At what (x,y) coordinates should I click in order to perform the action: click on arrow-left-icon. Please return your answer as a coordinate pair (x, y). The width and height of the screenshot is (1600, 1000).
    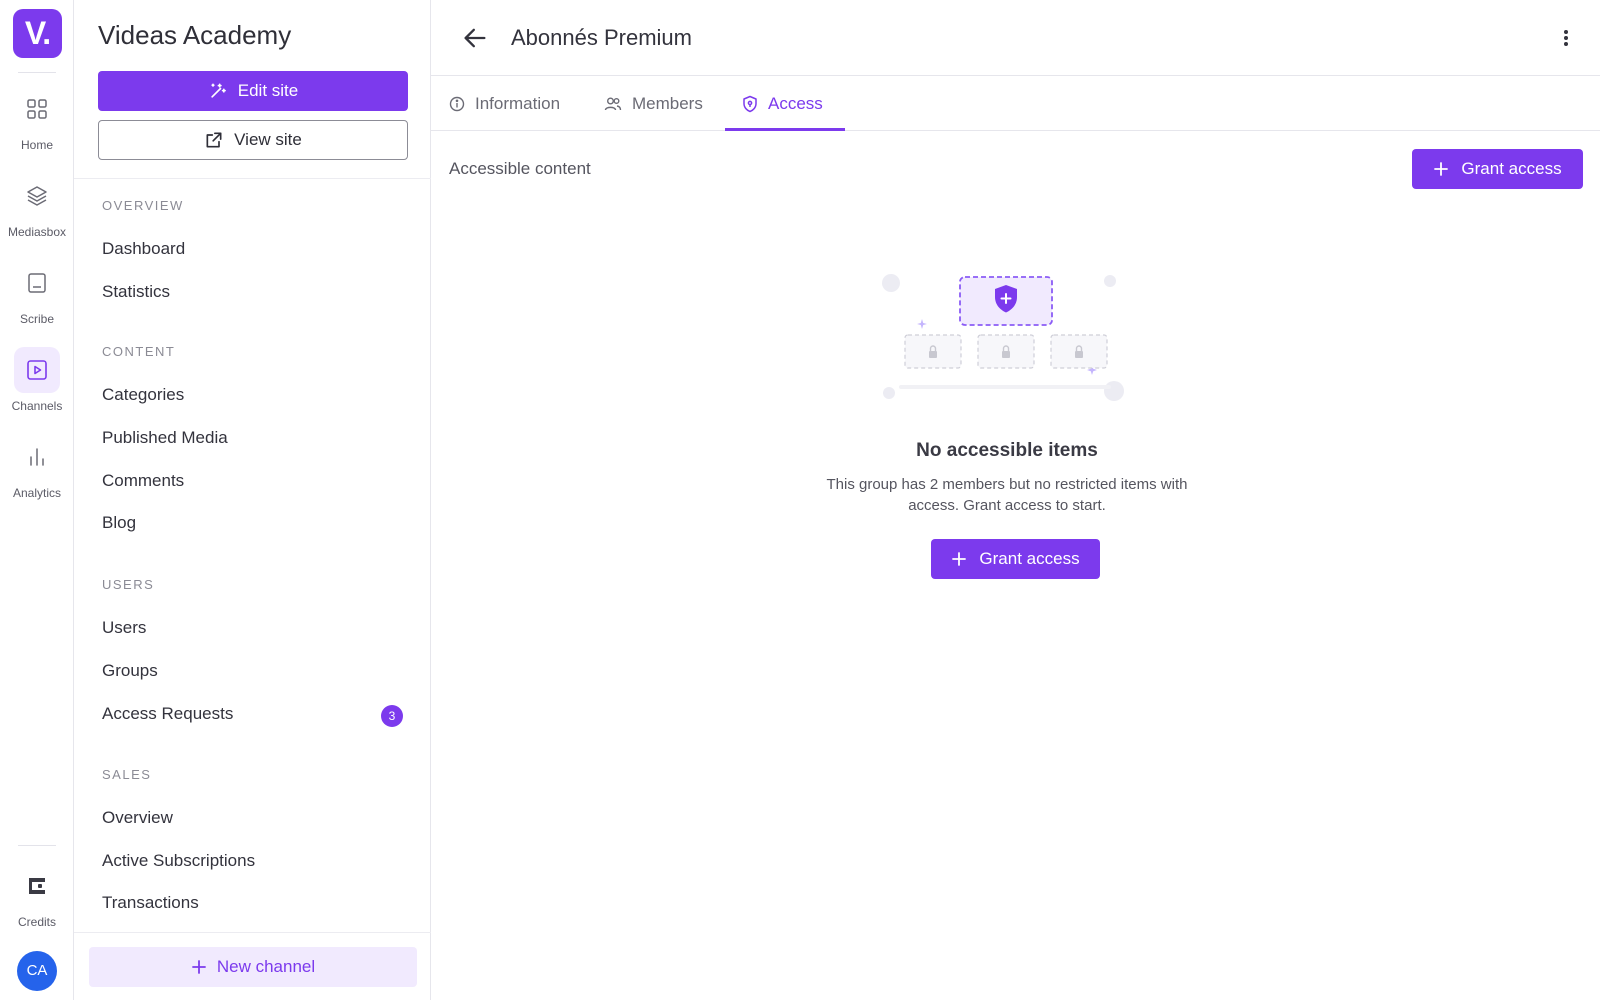
    Looking at the image, I should click on (475, 38).